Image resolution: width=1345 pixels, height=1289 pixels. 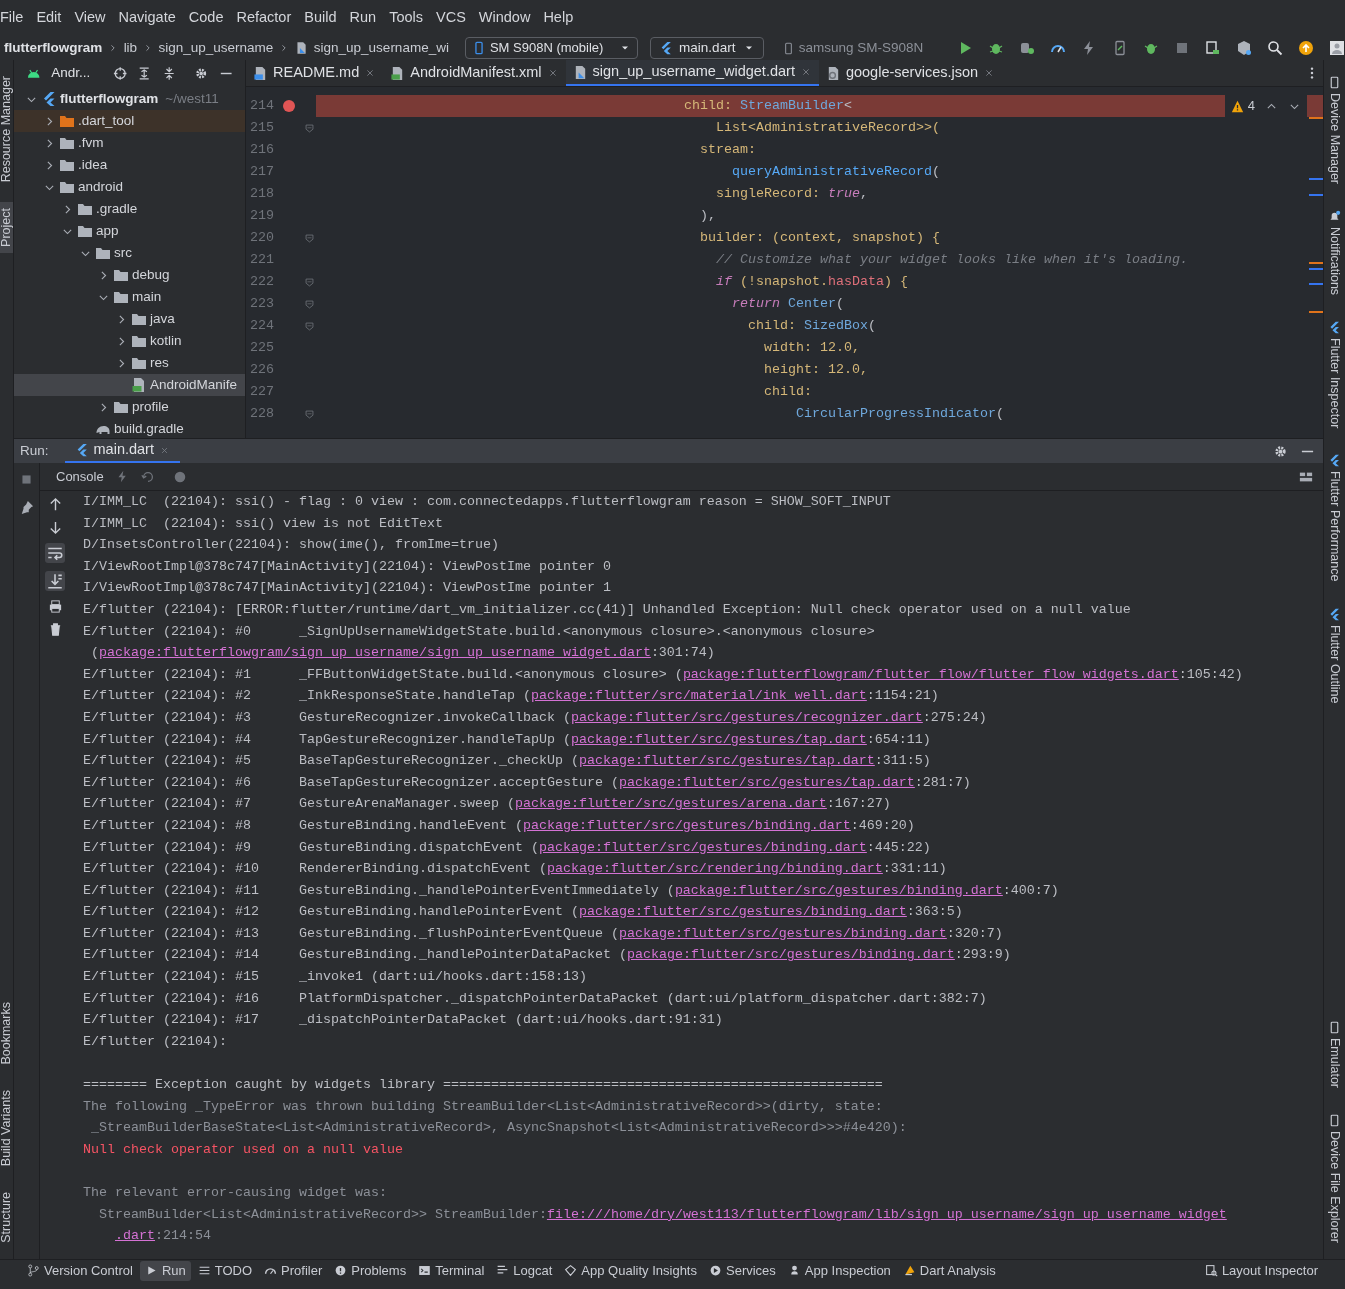 What do you see at coordinates (1334, 253) in the screenshot?
I see `tool-window-tab: Notifications` at bounding box center [1334, 253].